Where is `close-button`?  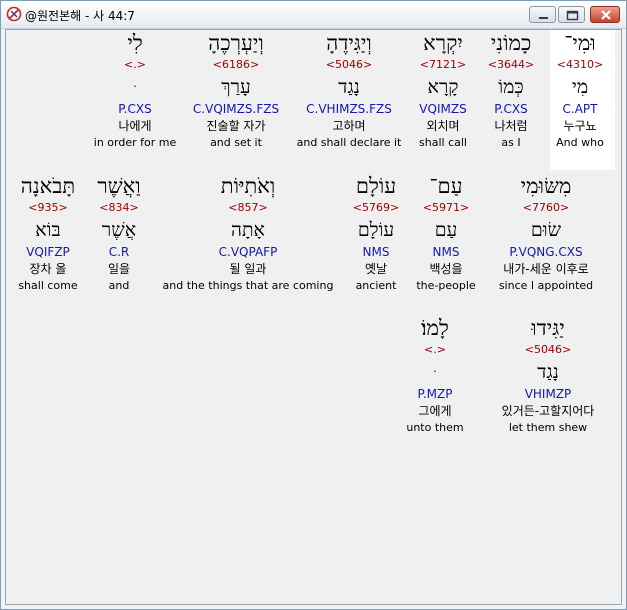
close-button is located at coordinates (605, 14).